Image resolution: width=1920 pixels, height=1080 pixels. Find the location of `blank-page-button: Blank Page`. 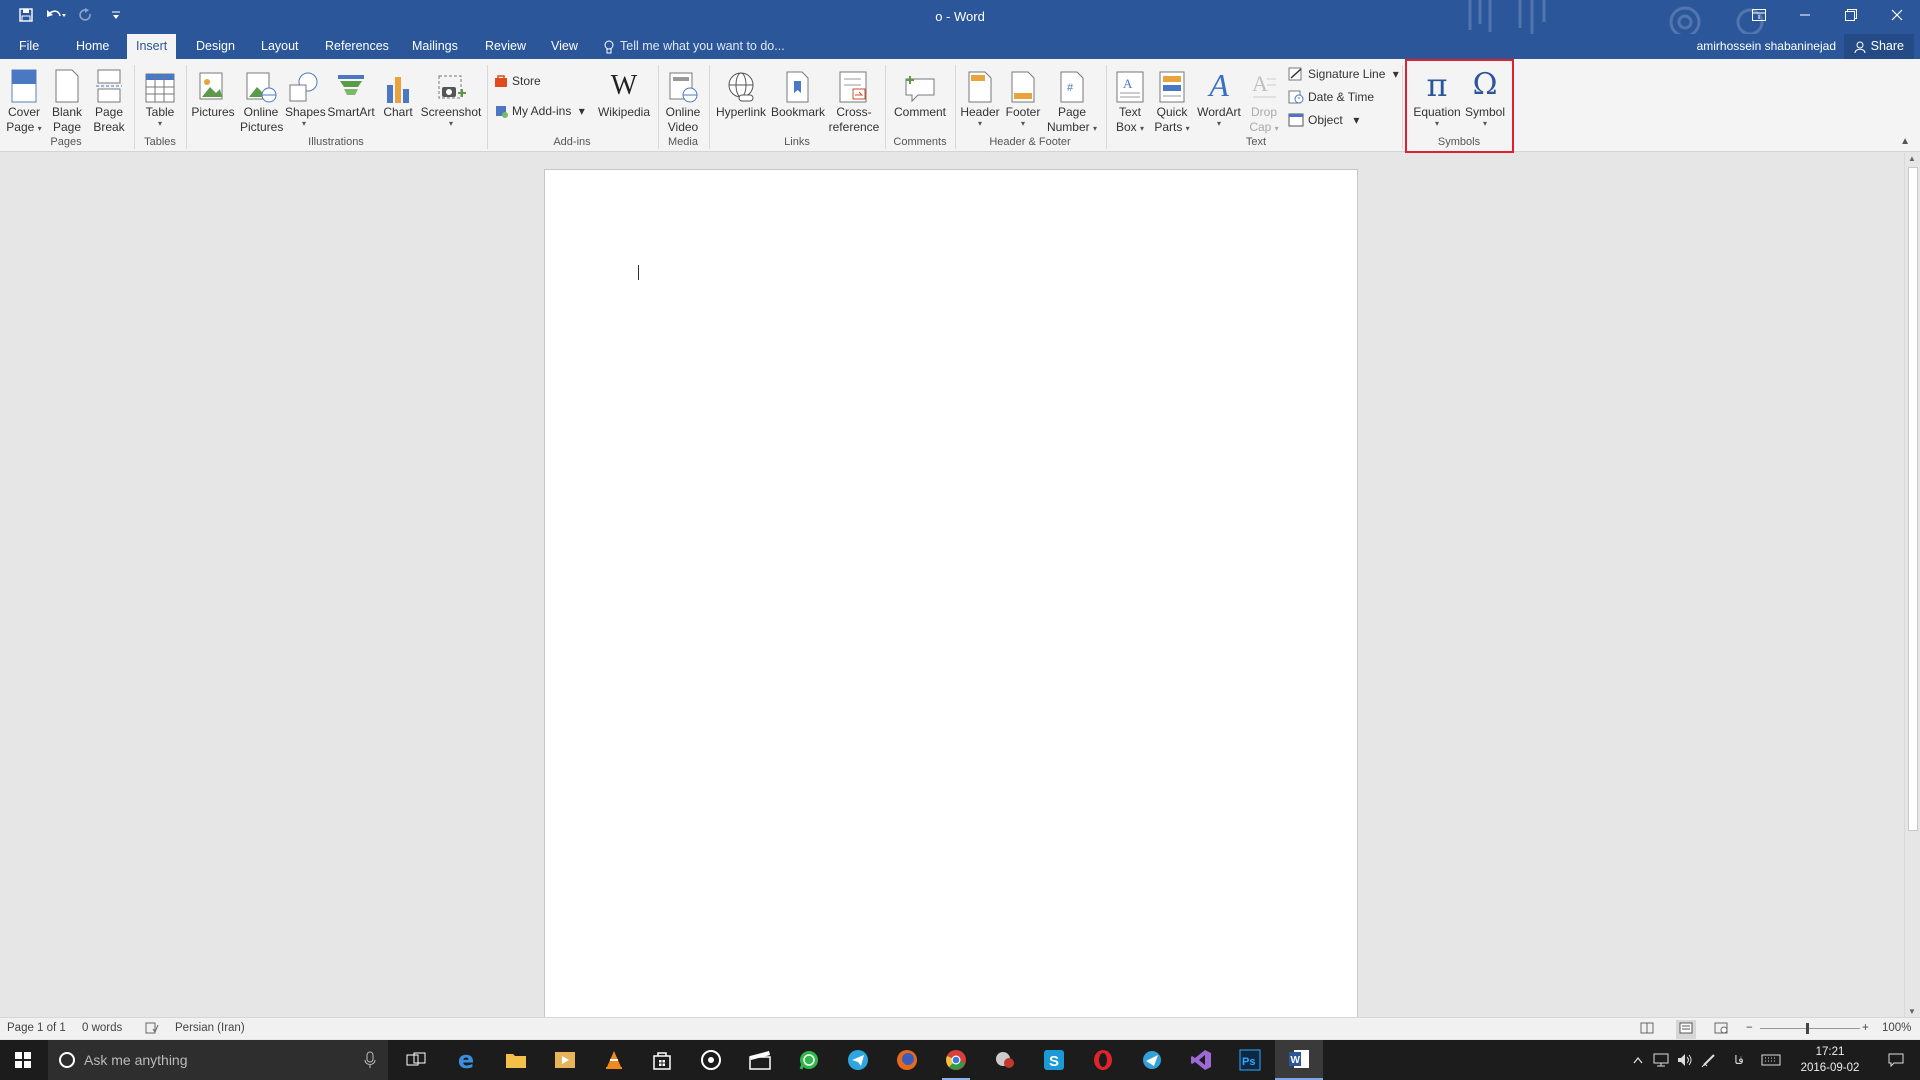

blank-page-button: Blank Page is located at coordinates (67, 99).